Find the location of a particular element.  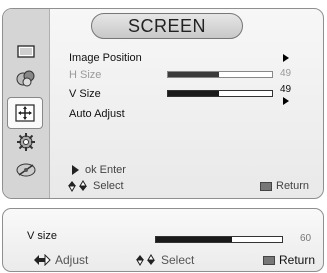

status-v-size-value: 60 is located at coordinates (306, 238).